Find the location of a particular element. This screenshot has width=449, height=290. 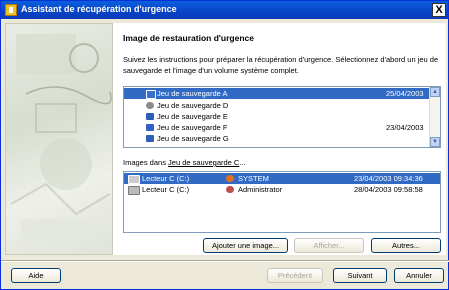

backup-set-name: Jeu de sauvegarde F is located at coordinates (192, 127).